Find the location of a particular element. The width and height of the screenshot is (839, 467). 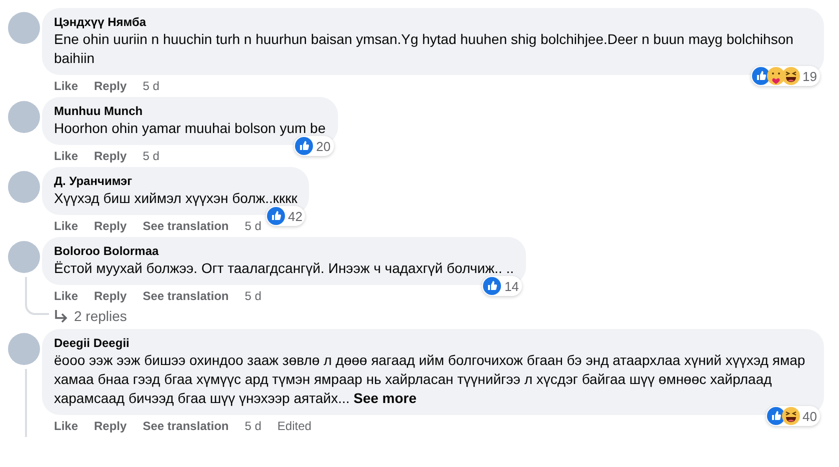

author-name: Boloroo Bolormaa is located at coordinates (284, 251).